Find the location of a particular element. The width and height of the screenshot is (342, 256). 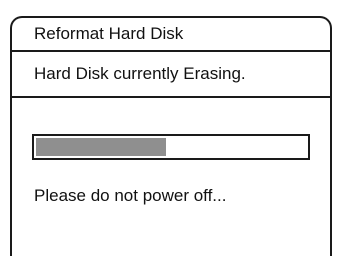

erase-progress-bar is located at coordinates (171, 147).